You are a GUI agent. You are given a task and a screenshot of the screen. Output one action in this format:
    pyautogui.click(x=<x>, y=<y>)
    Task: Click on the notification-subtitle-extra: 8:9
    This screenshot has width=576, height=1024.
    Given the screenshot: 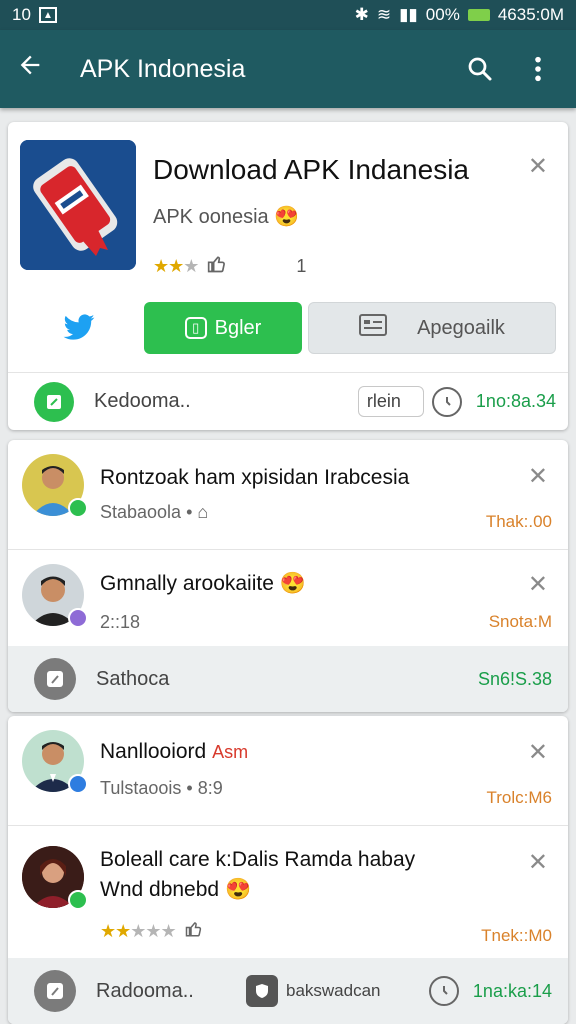 What is the action you would take?
    pyautogui.click(x=210, y=788)
    